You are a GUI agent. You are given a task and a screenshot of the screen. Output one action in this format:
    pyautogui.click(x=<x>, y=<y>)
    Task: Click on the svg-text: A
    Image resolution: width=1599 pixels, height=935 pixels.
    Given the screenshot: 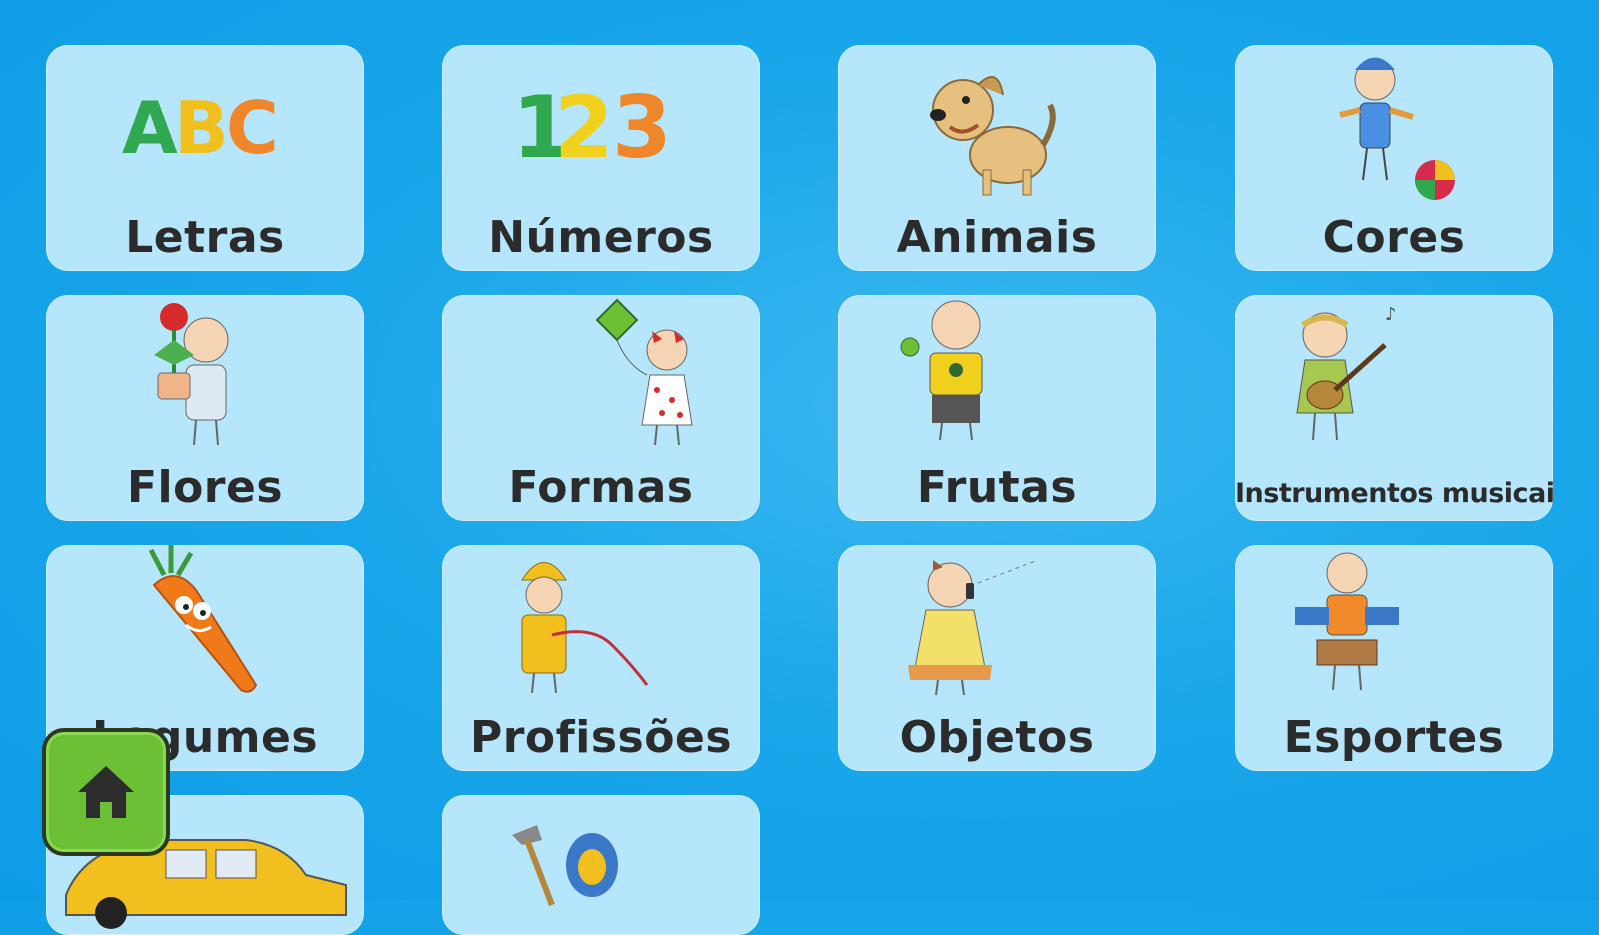 What is the action you would take?
    pyautogui.click(x=150, y=128)
    